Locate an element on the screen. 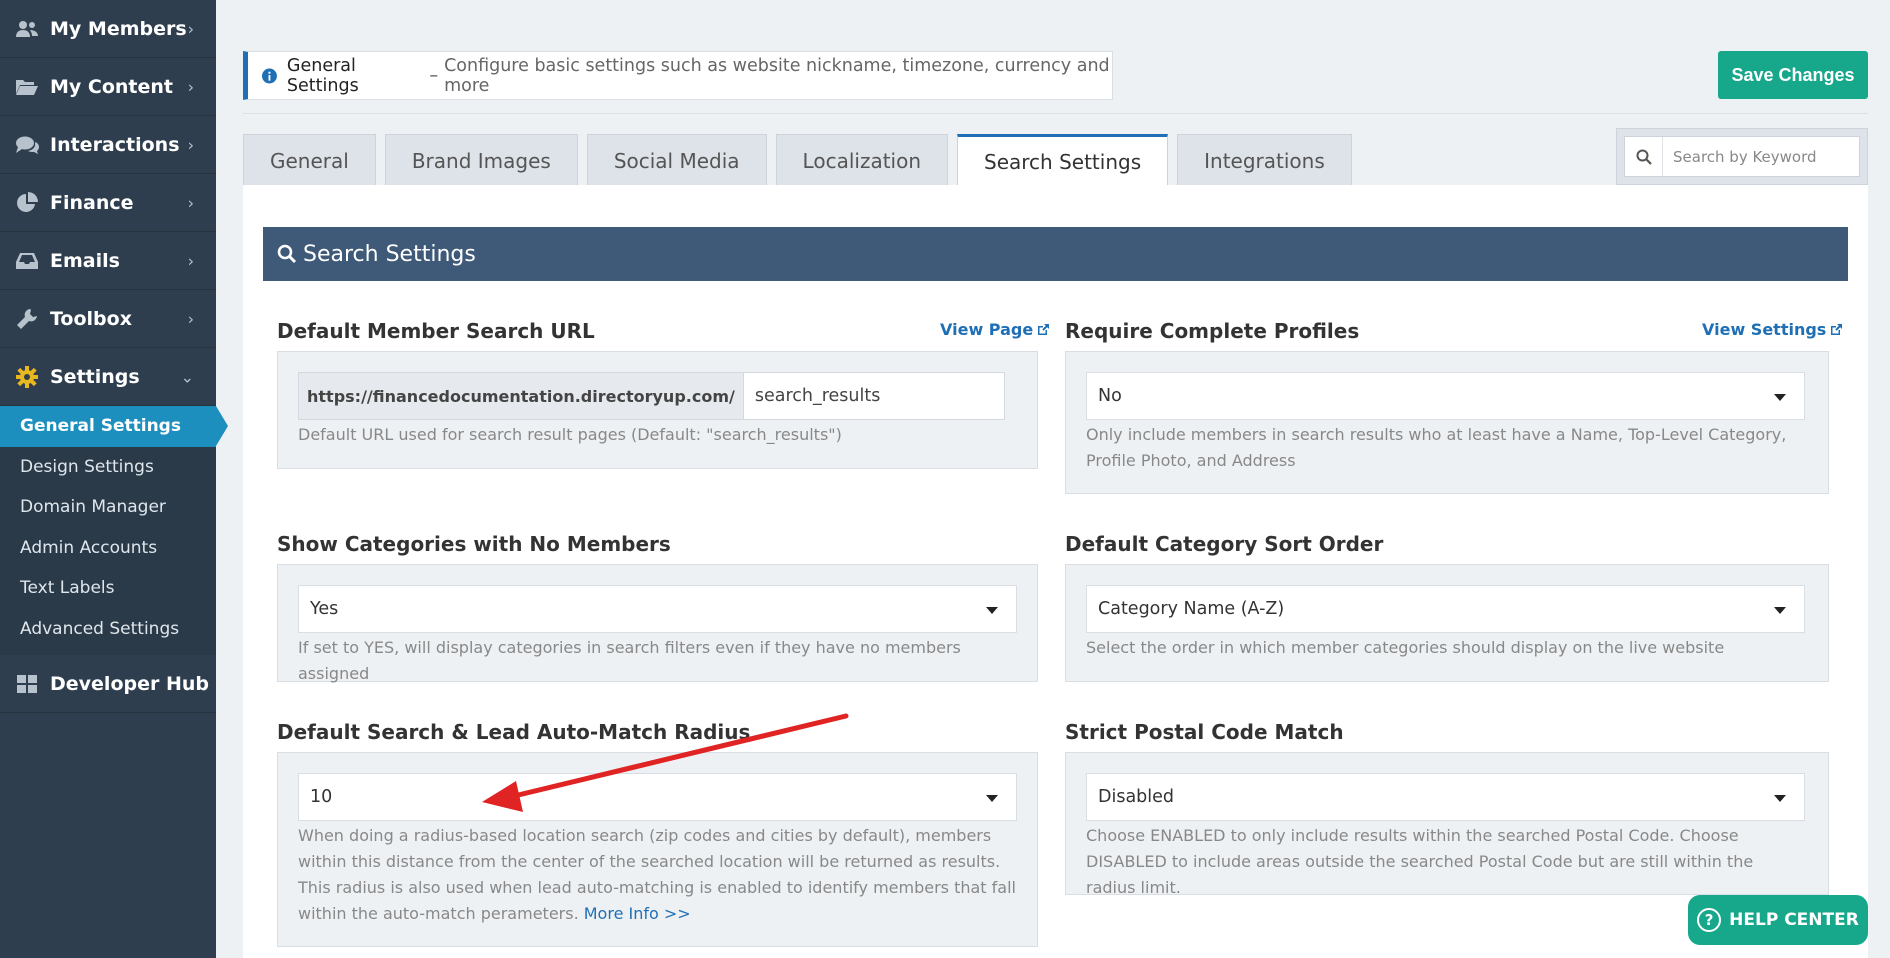 This screenshot has width=1890, height=958. search-box is located at coordinates (1742, 156).